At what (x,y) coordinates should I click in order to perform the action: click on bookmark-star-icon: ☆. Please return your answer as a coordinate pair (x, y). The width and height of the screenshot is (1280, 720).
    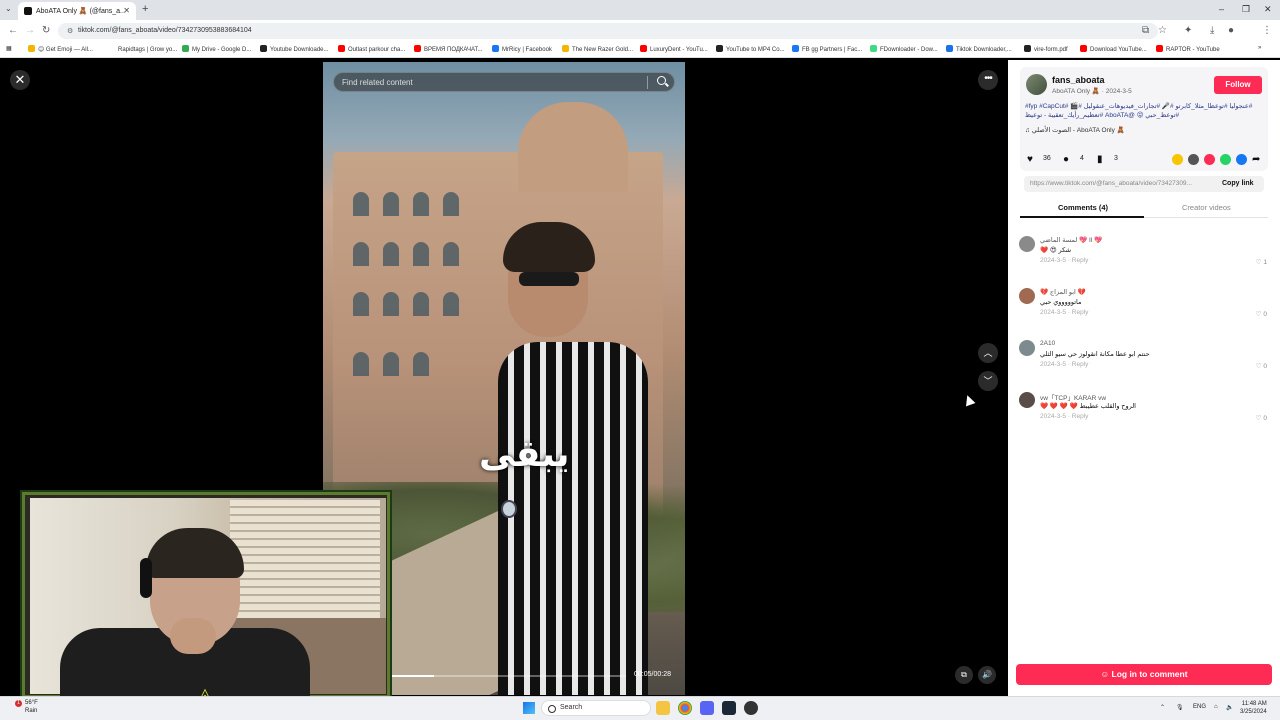
    Looking at the image, I should click on (1162, 30).